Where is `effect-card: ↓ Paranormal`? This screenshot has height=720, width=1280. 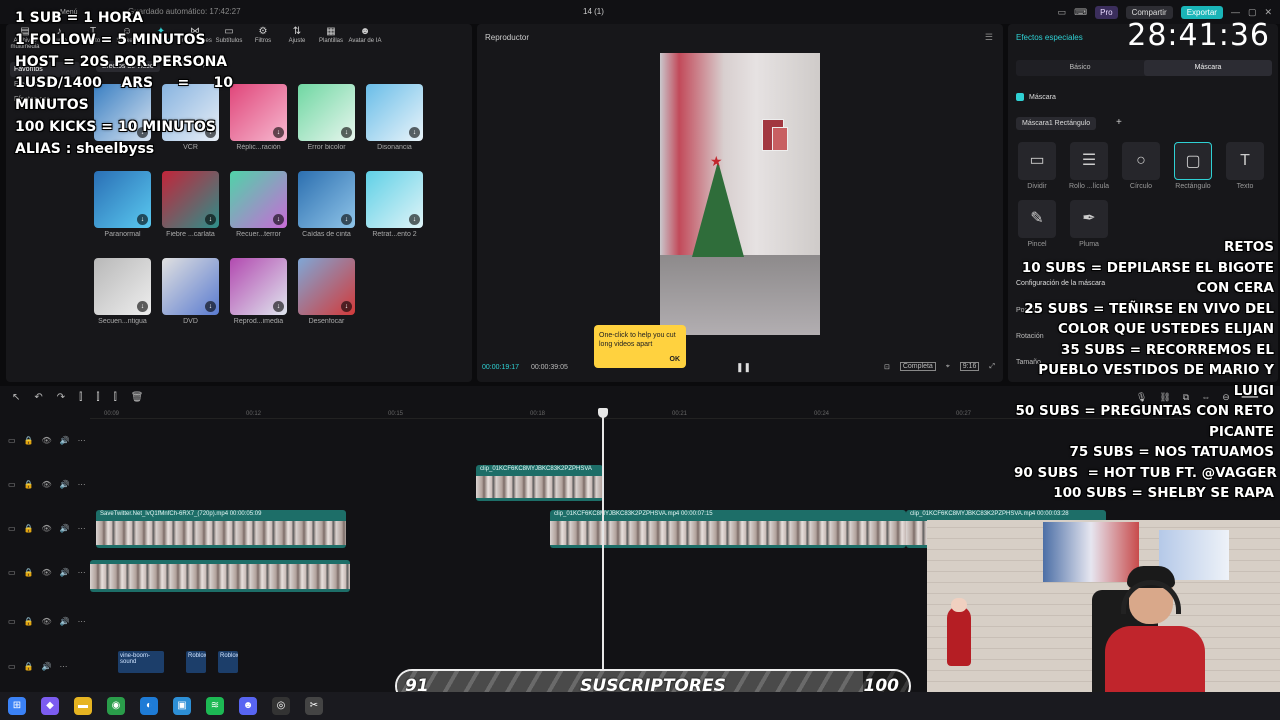 effect-card: ↓ Paranormal is located at coordinates (122, 204).